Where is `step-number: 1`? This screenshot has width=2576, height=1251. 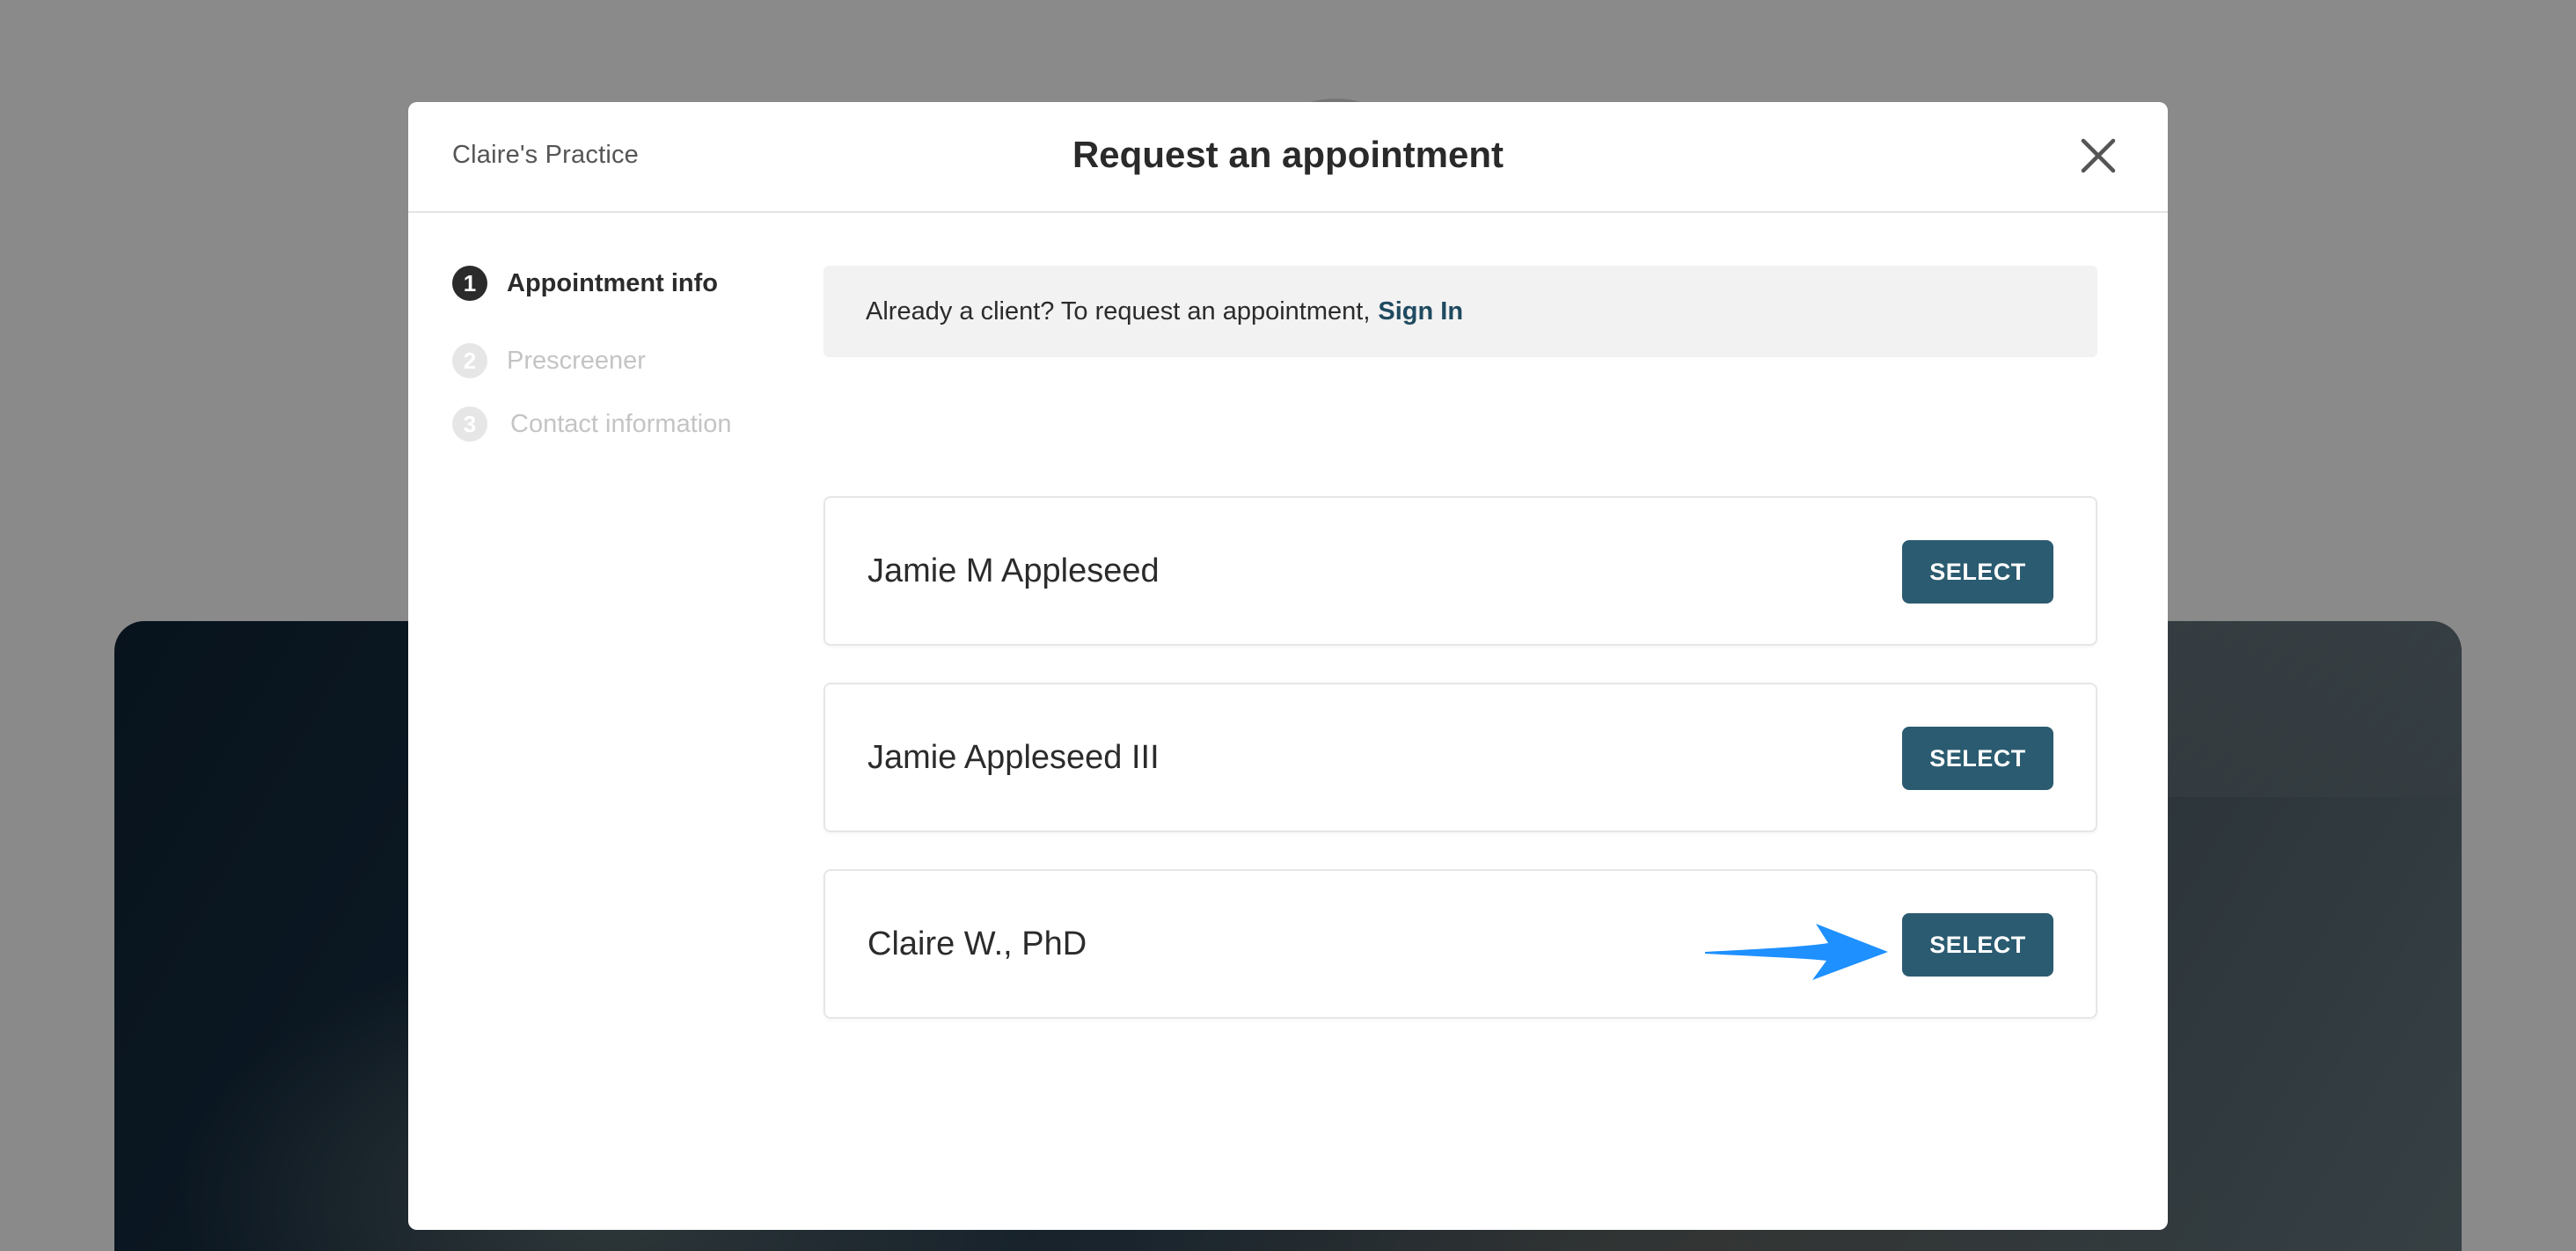
step-number: 1 is located at coordinates (469, 283).